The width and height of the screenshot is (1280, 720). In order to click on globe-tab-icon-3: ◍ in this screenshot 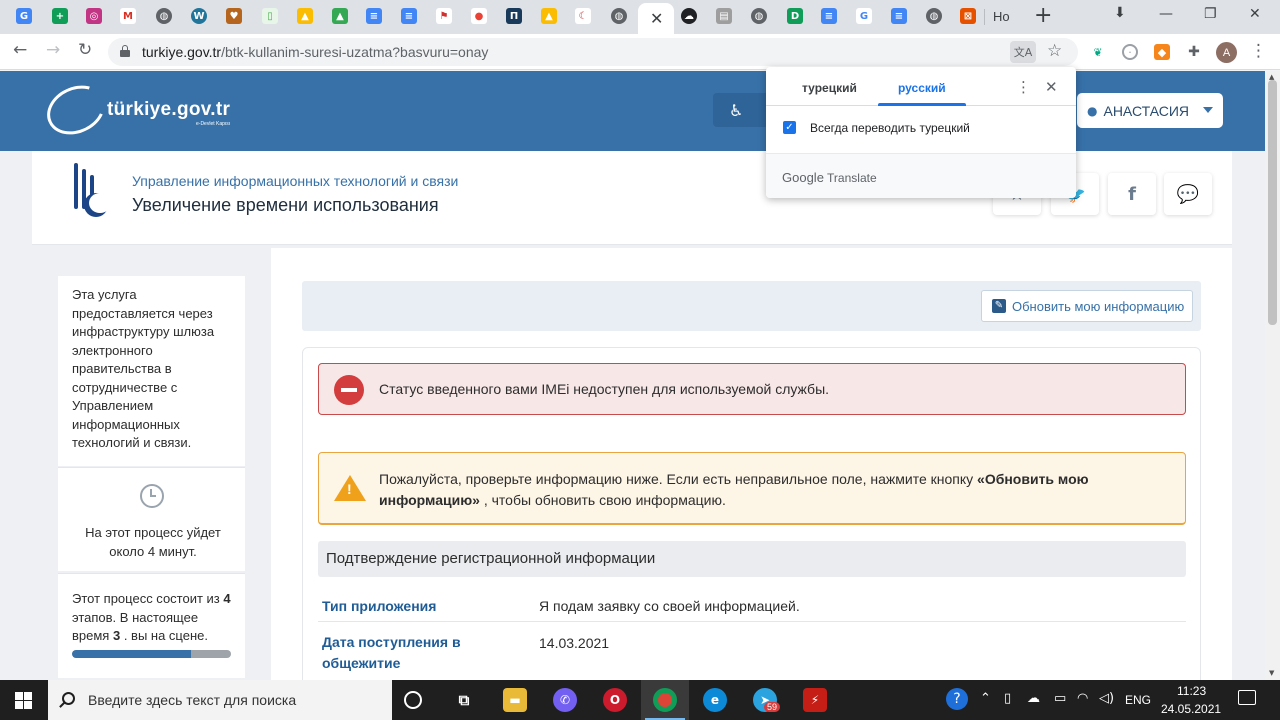, I will do `click(759, 16)`.